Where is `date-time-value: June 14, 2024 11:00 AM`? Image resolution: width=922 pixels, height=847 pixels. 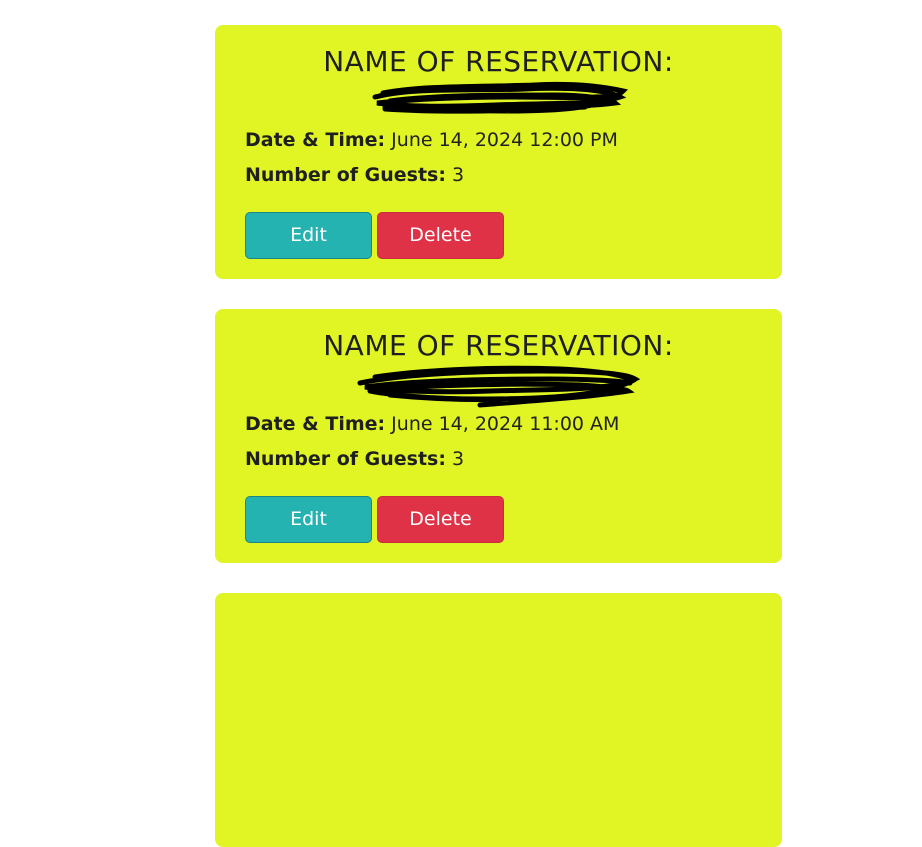
date-time-value: June 14, 2024 11:00 AM is located at coordinates (505, 424).